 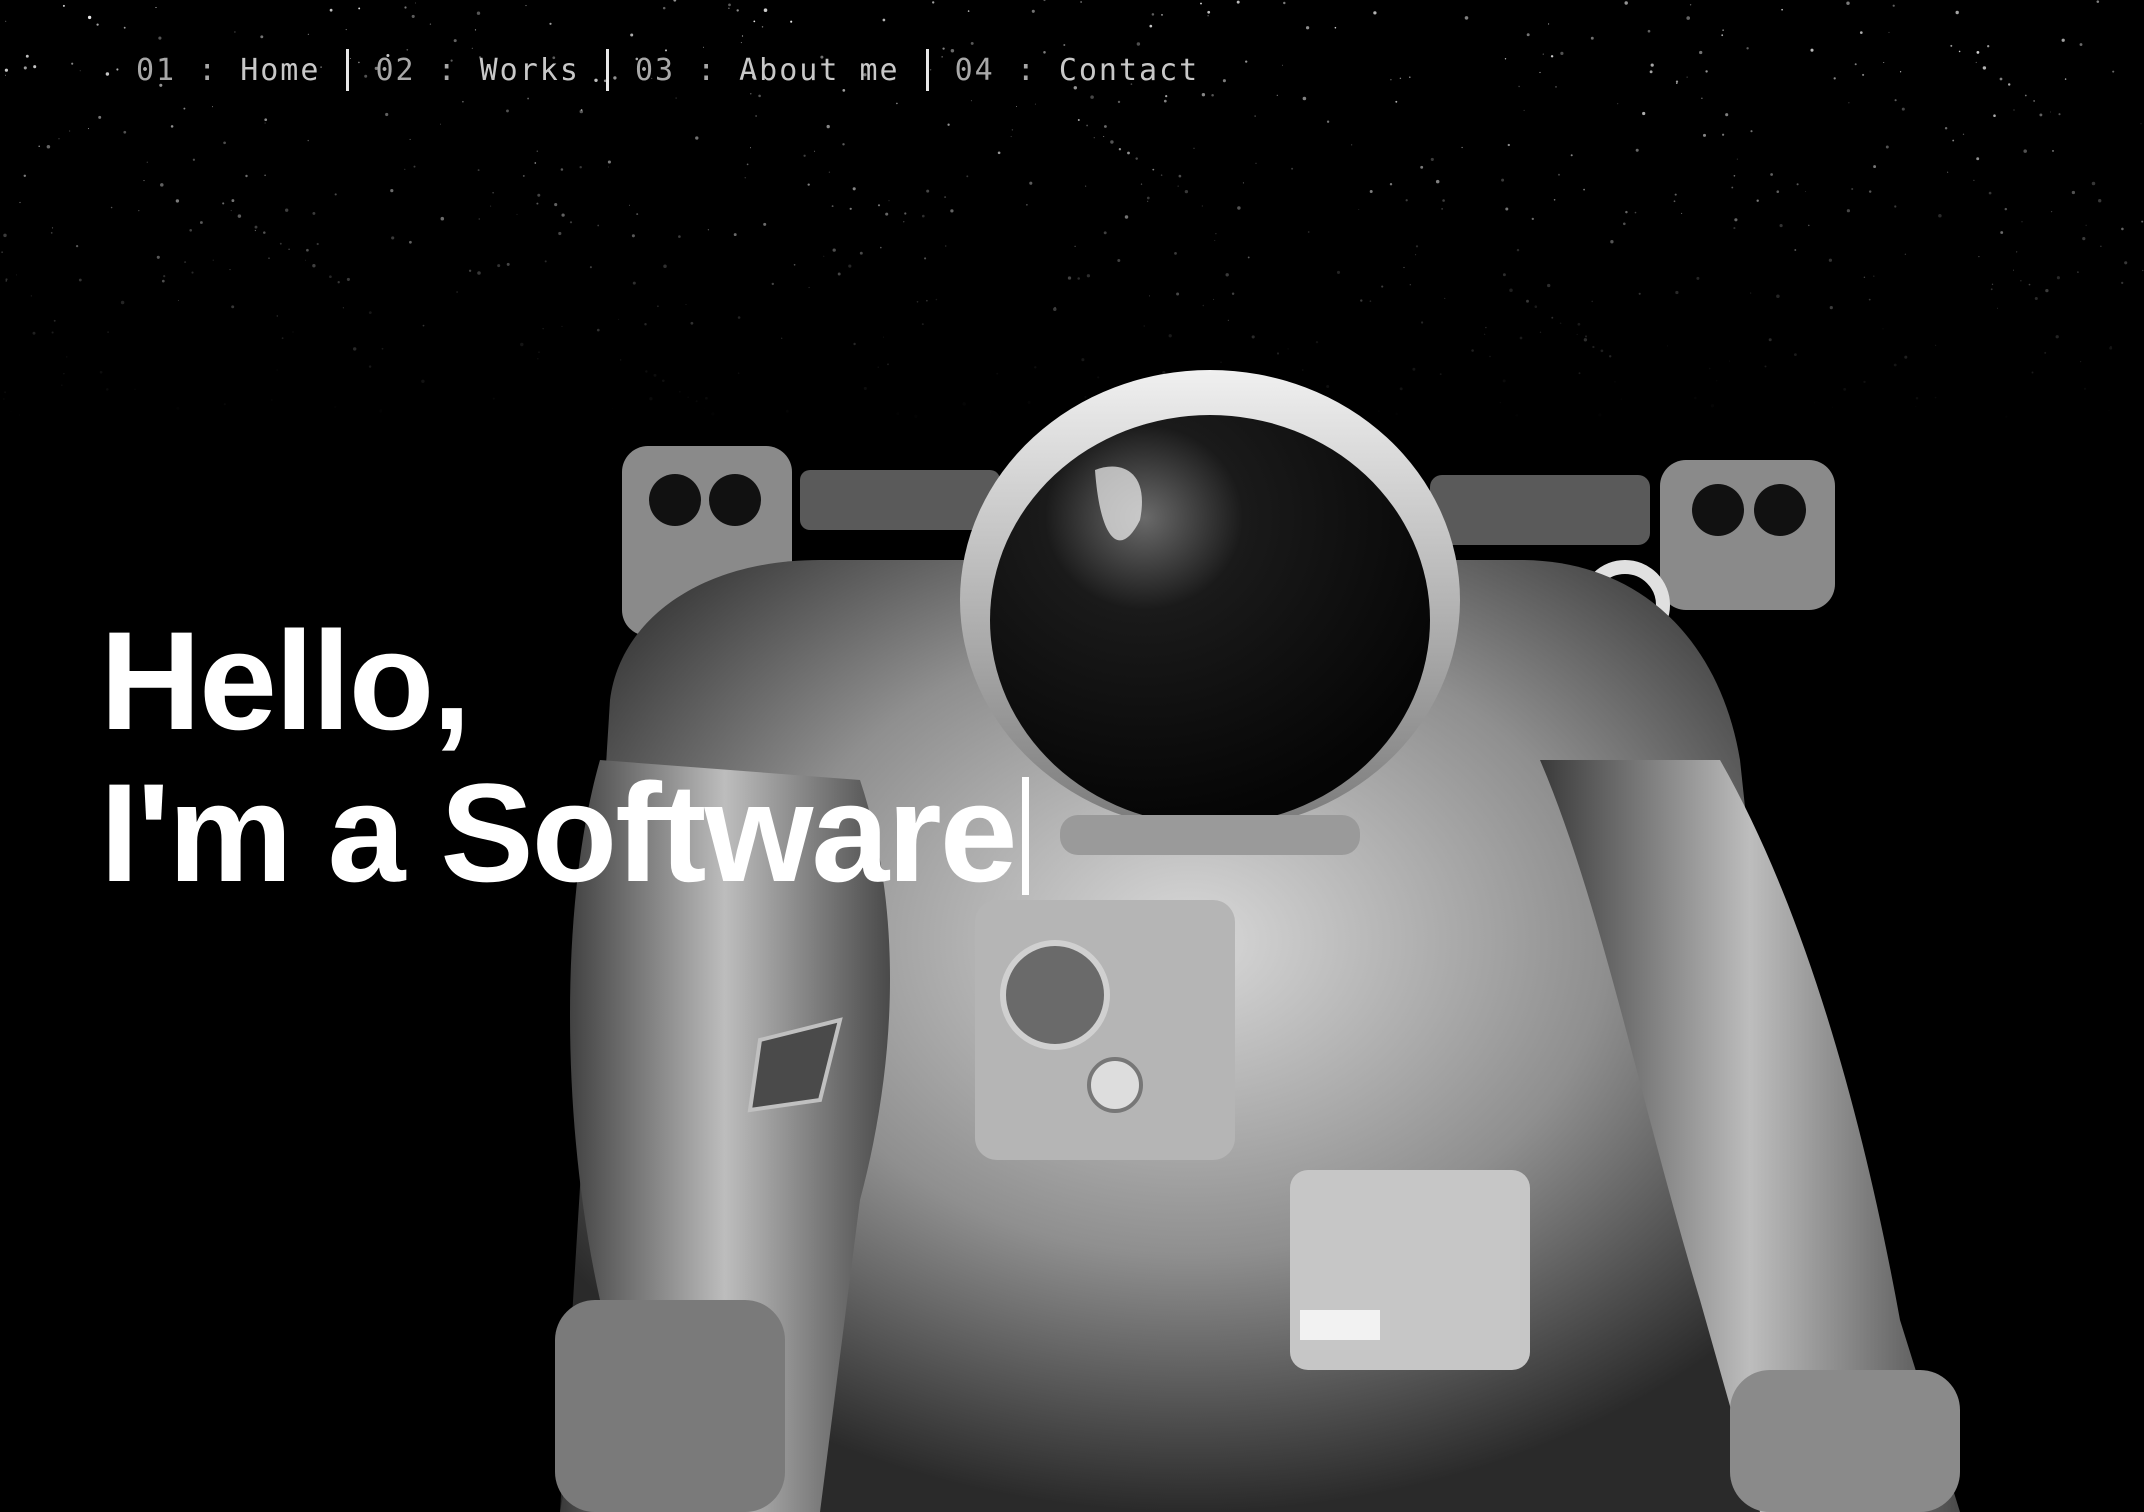 What do you see at coordinates (228, 70) in the screenshot?
I see `nav-item-home: 01 : Home` at bounding box center [228, 70].